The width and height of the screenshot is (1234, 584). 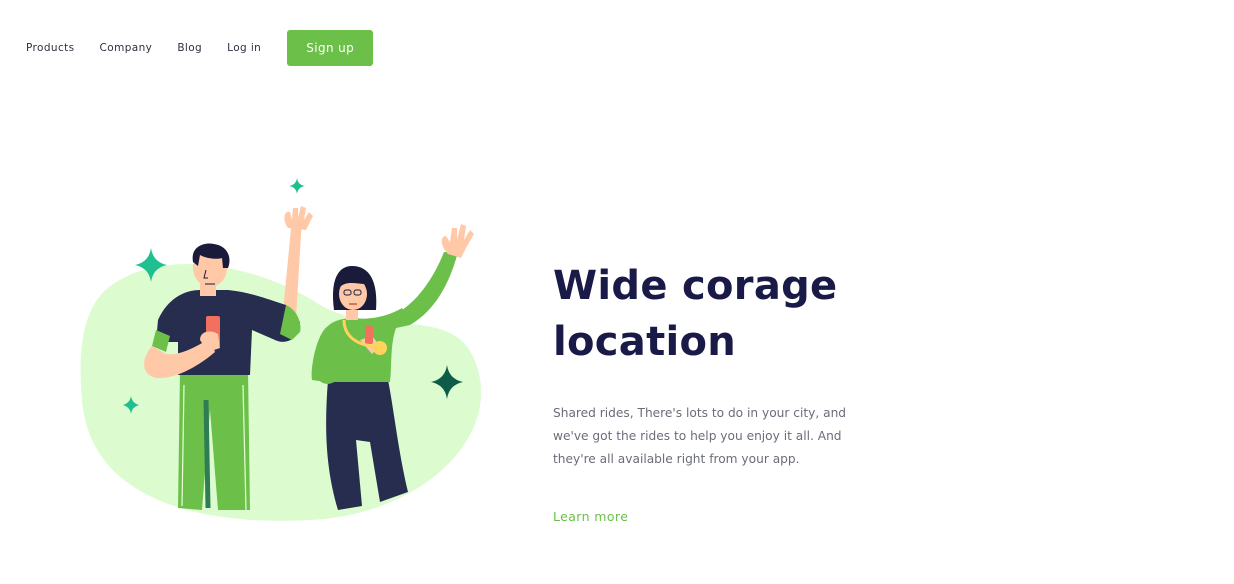 What do you see at coordinates (50, 48) in the screenshot?
I see `nav-products-link: Products` at bounding box center [50, 48].